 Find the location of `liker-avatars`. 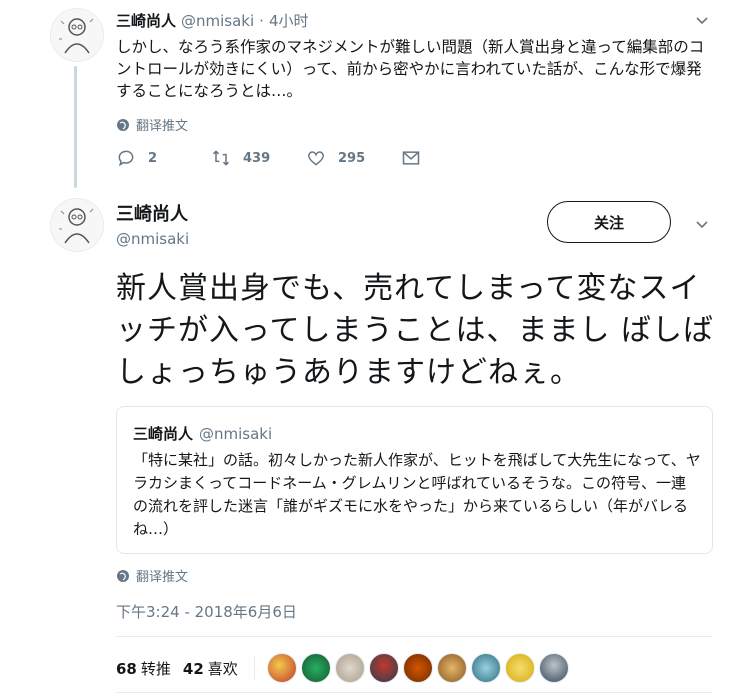

liker-avatars is located at coordinates (417, 668).